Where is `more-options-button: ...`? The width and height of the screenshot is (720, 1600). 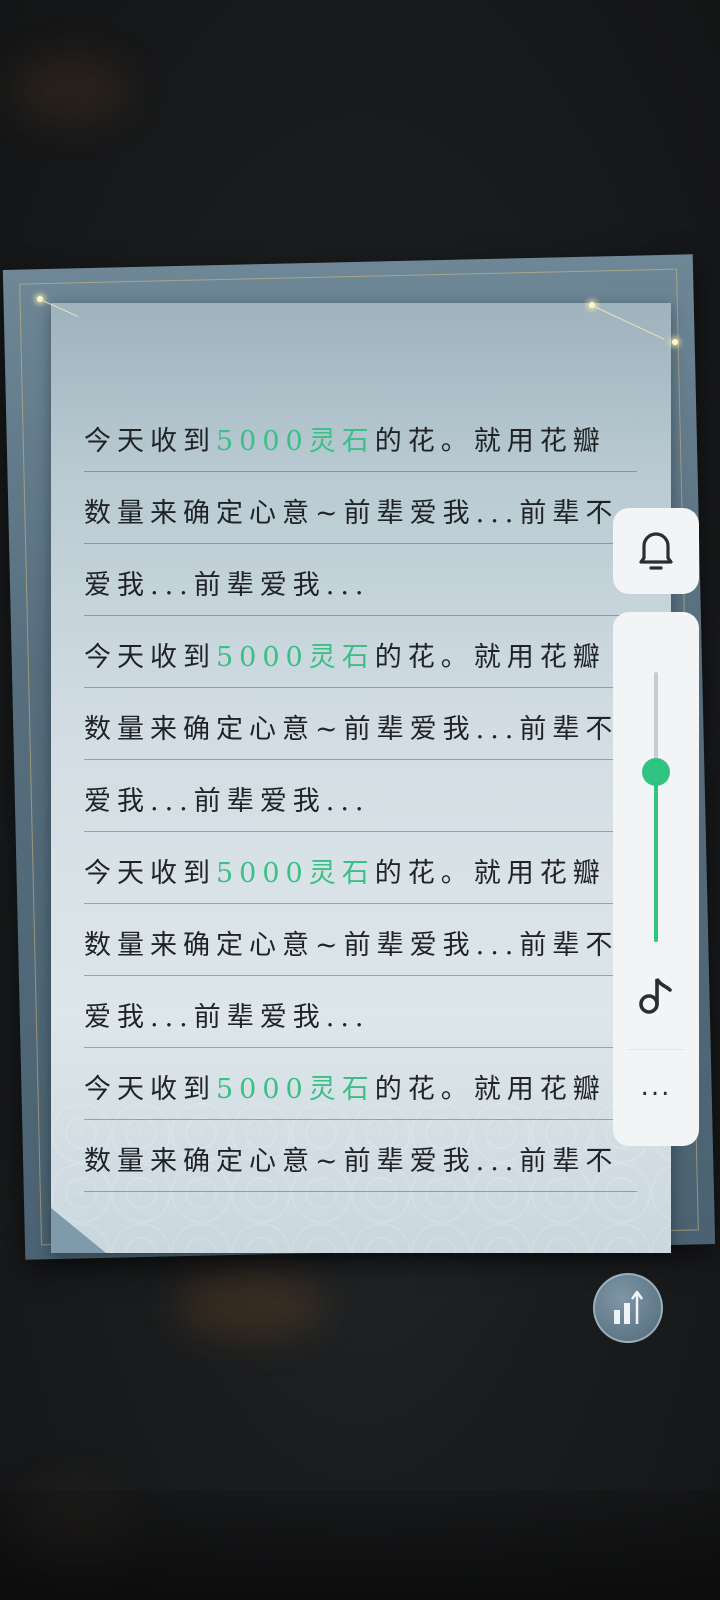 more-options-button: ... is located at coordinates (656, 1087).